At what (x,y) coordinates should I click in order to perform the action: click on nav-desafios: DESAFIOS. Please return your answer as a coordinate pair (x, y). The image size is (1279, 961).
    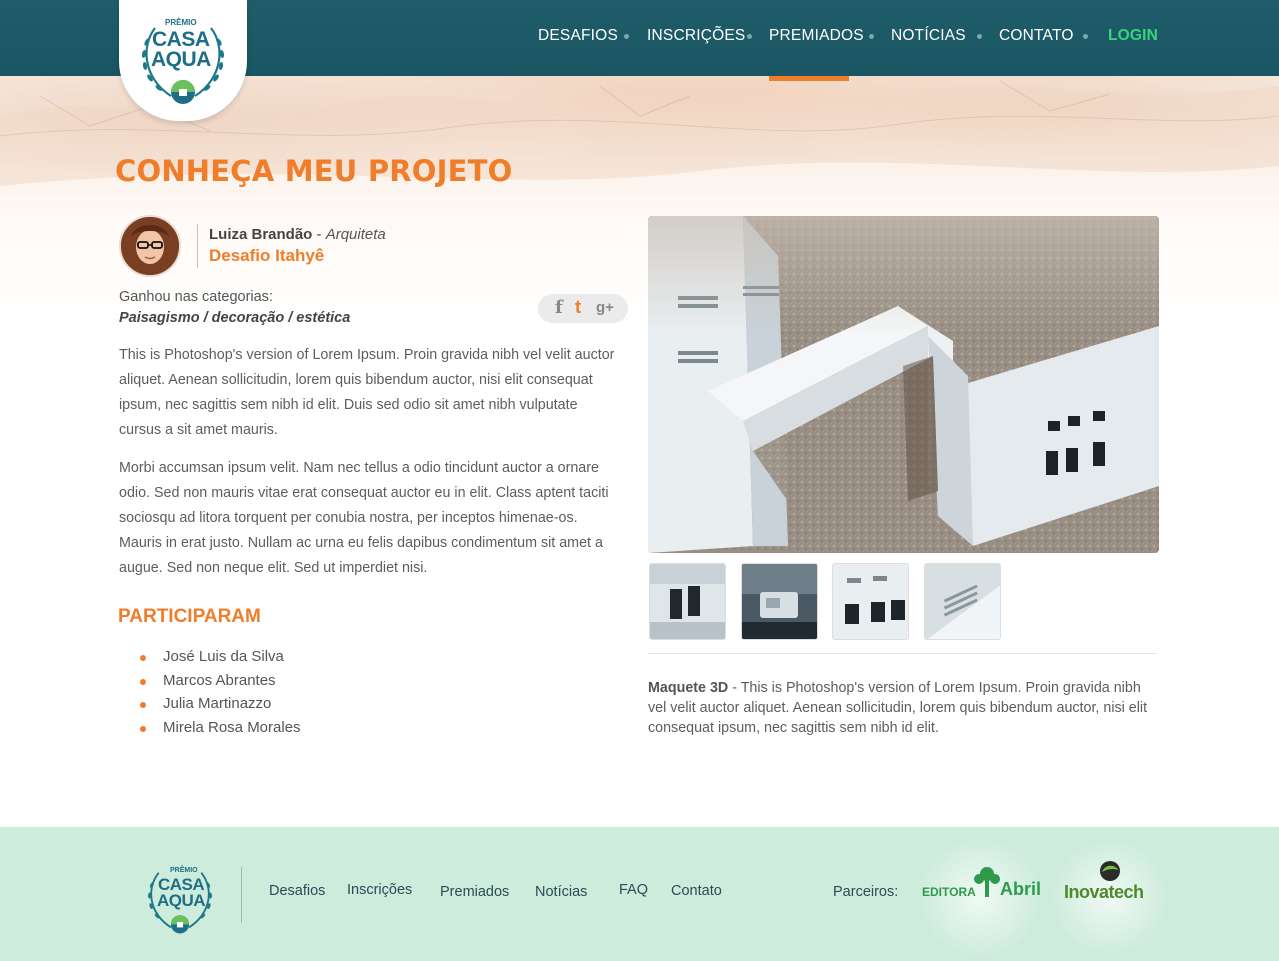
    Looking at the image, I should click on (578, 36).